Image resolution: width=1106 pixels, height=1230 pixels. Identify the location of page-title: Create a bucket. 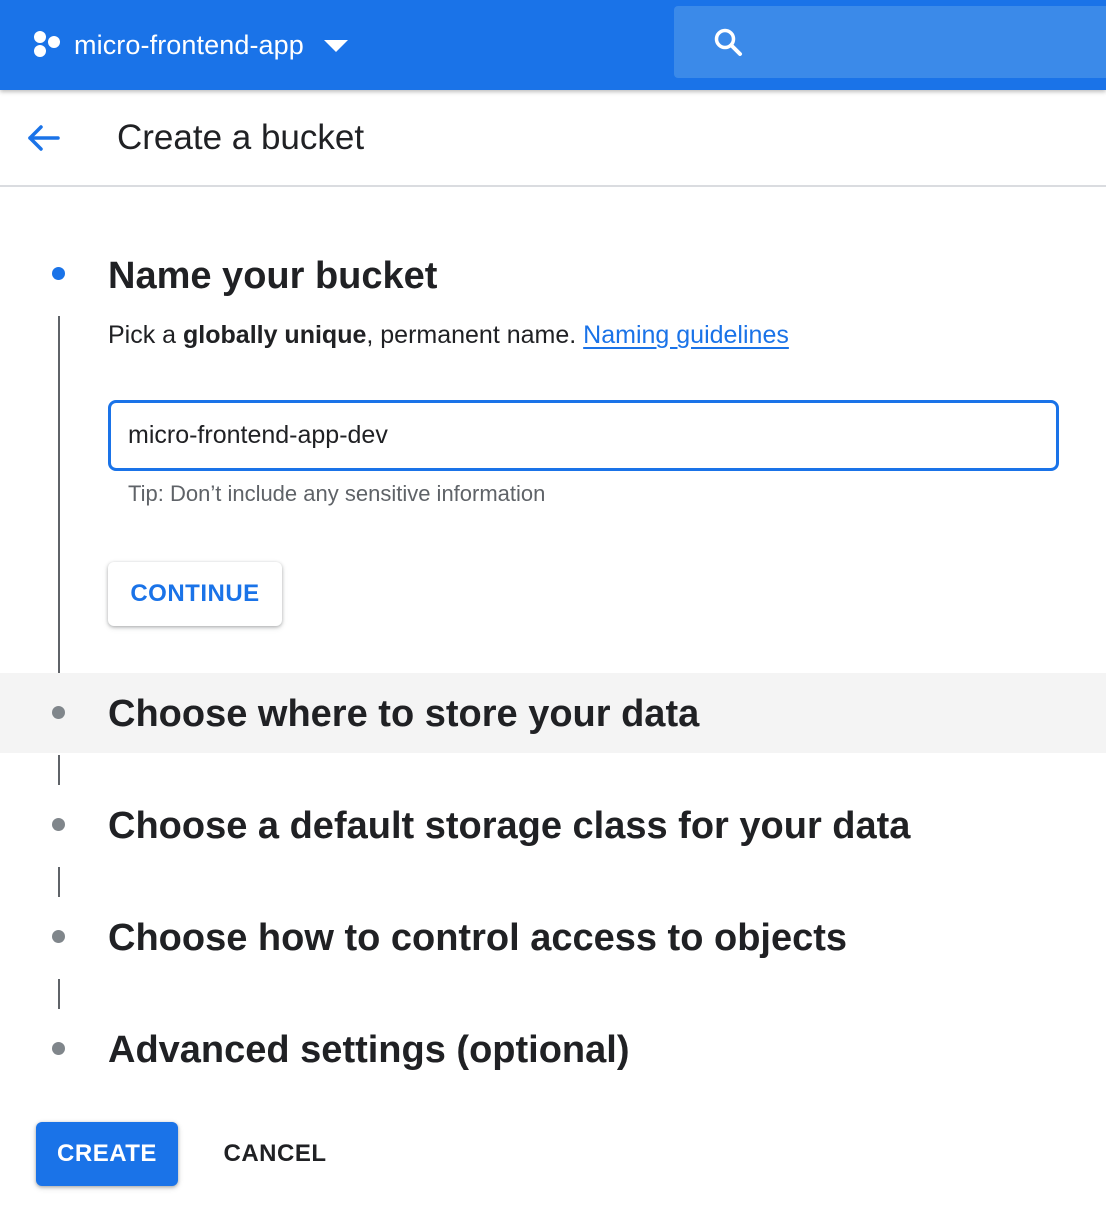
(241, 137).